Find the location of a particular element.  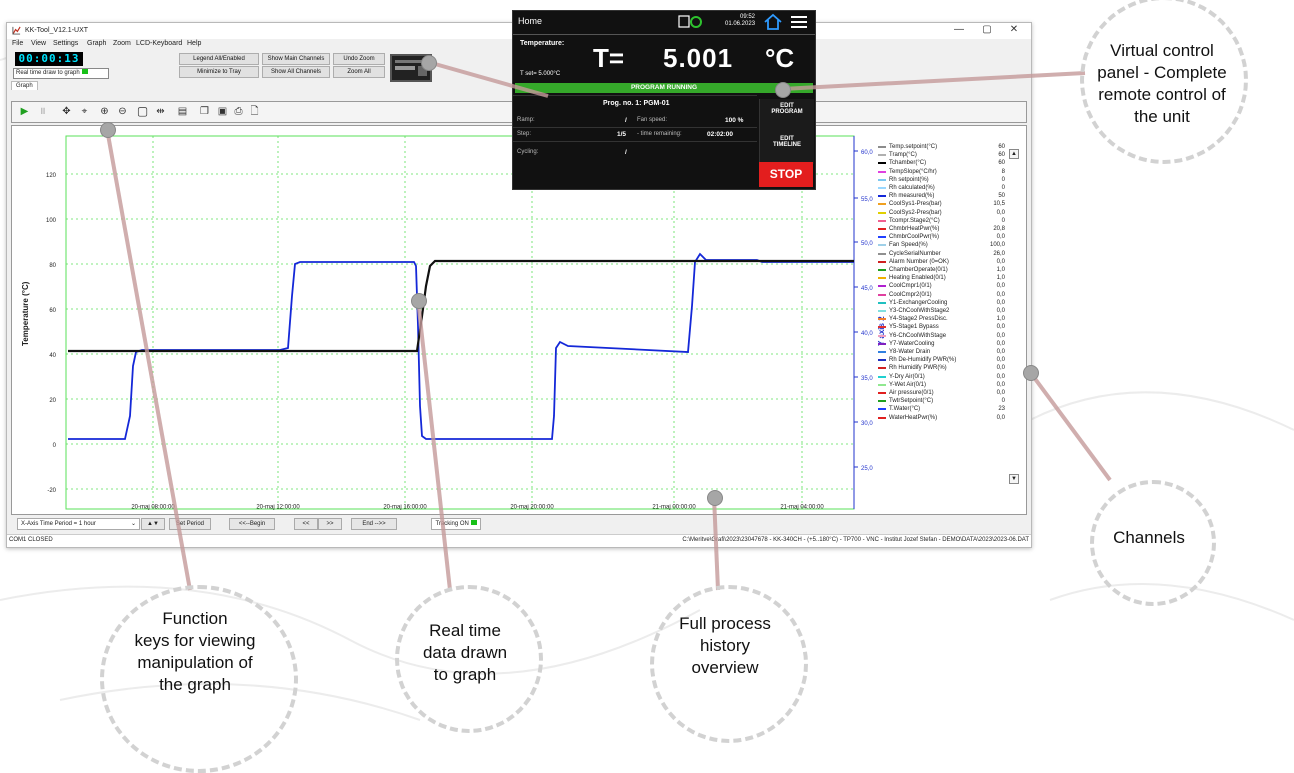

callout-anchor-realtime is located at coordinates (419, 301).